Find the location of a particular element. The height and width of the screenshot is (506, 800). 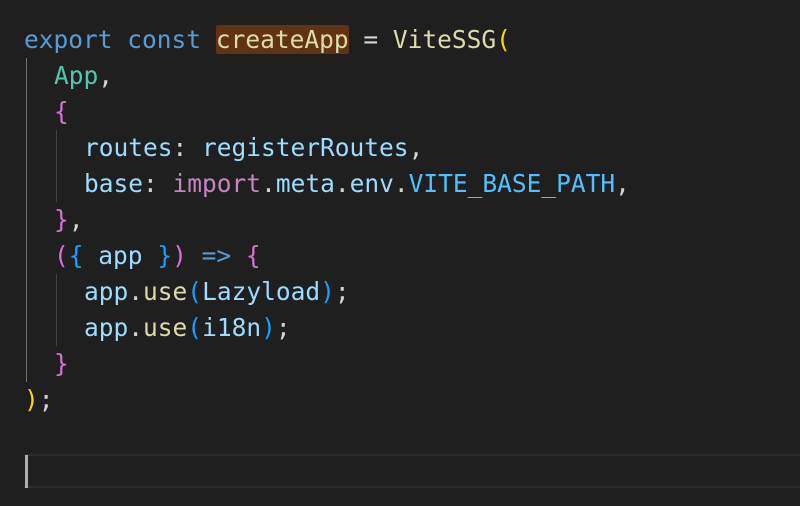

code-line-2: App, is located at coordinates (83, 76).